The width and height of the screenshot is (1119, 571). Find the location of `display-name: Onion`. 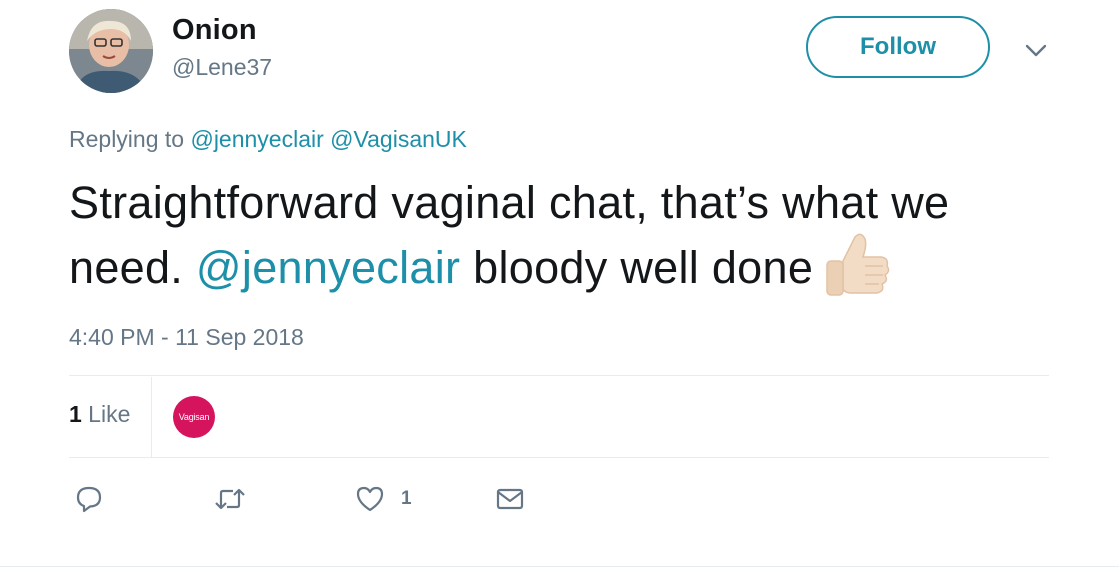

display-name: Onion is located at coordinates (214, 30).